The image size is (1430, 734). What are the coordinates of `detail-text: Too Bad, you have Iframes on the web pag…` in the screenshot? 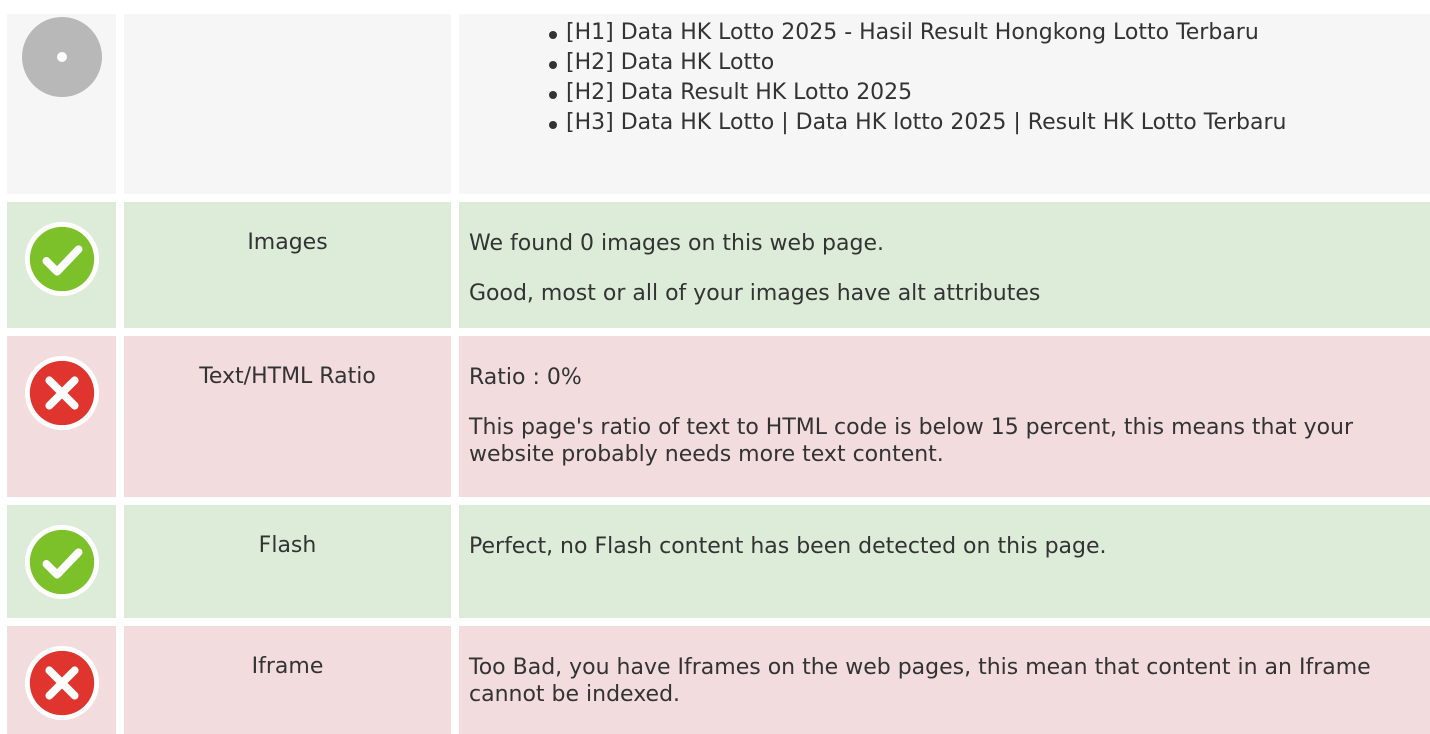 It's located at (920, 681).